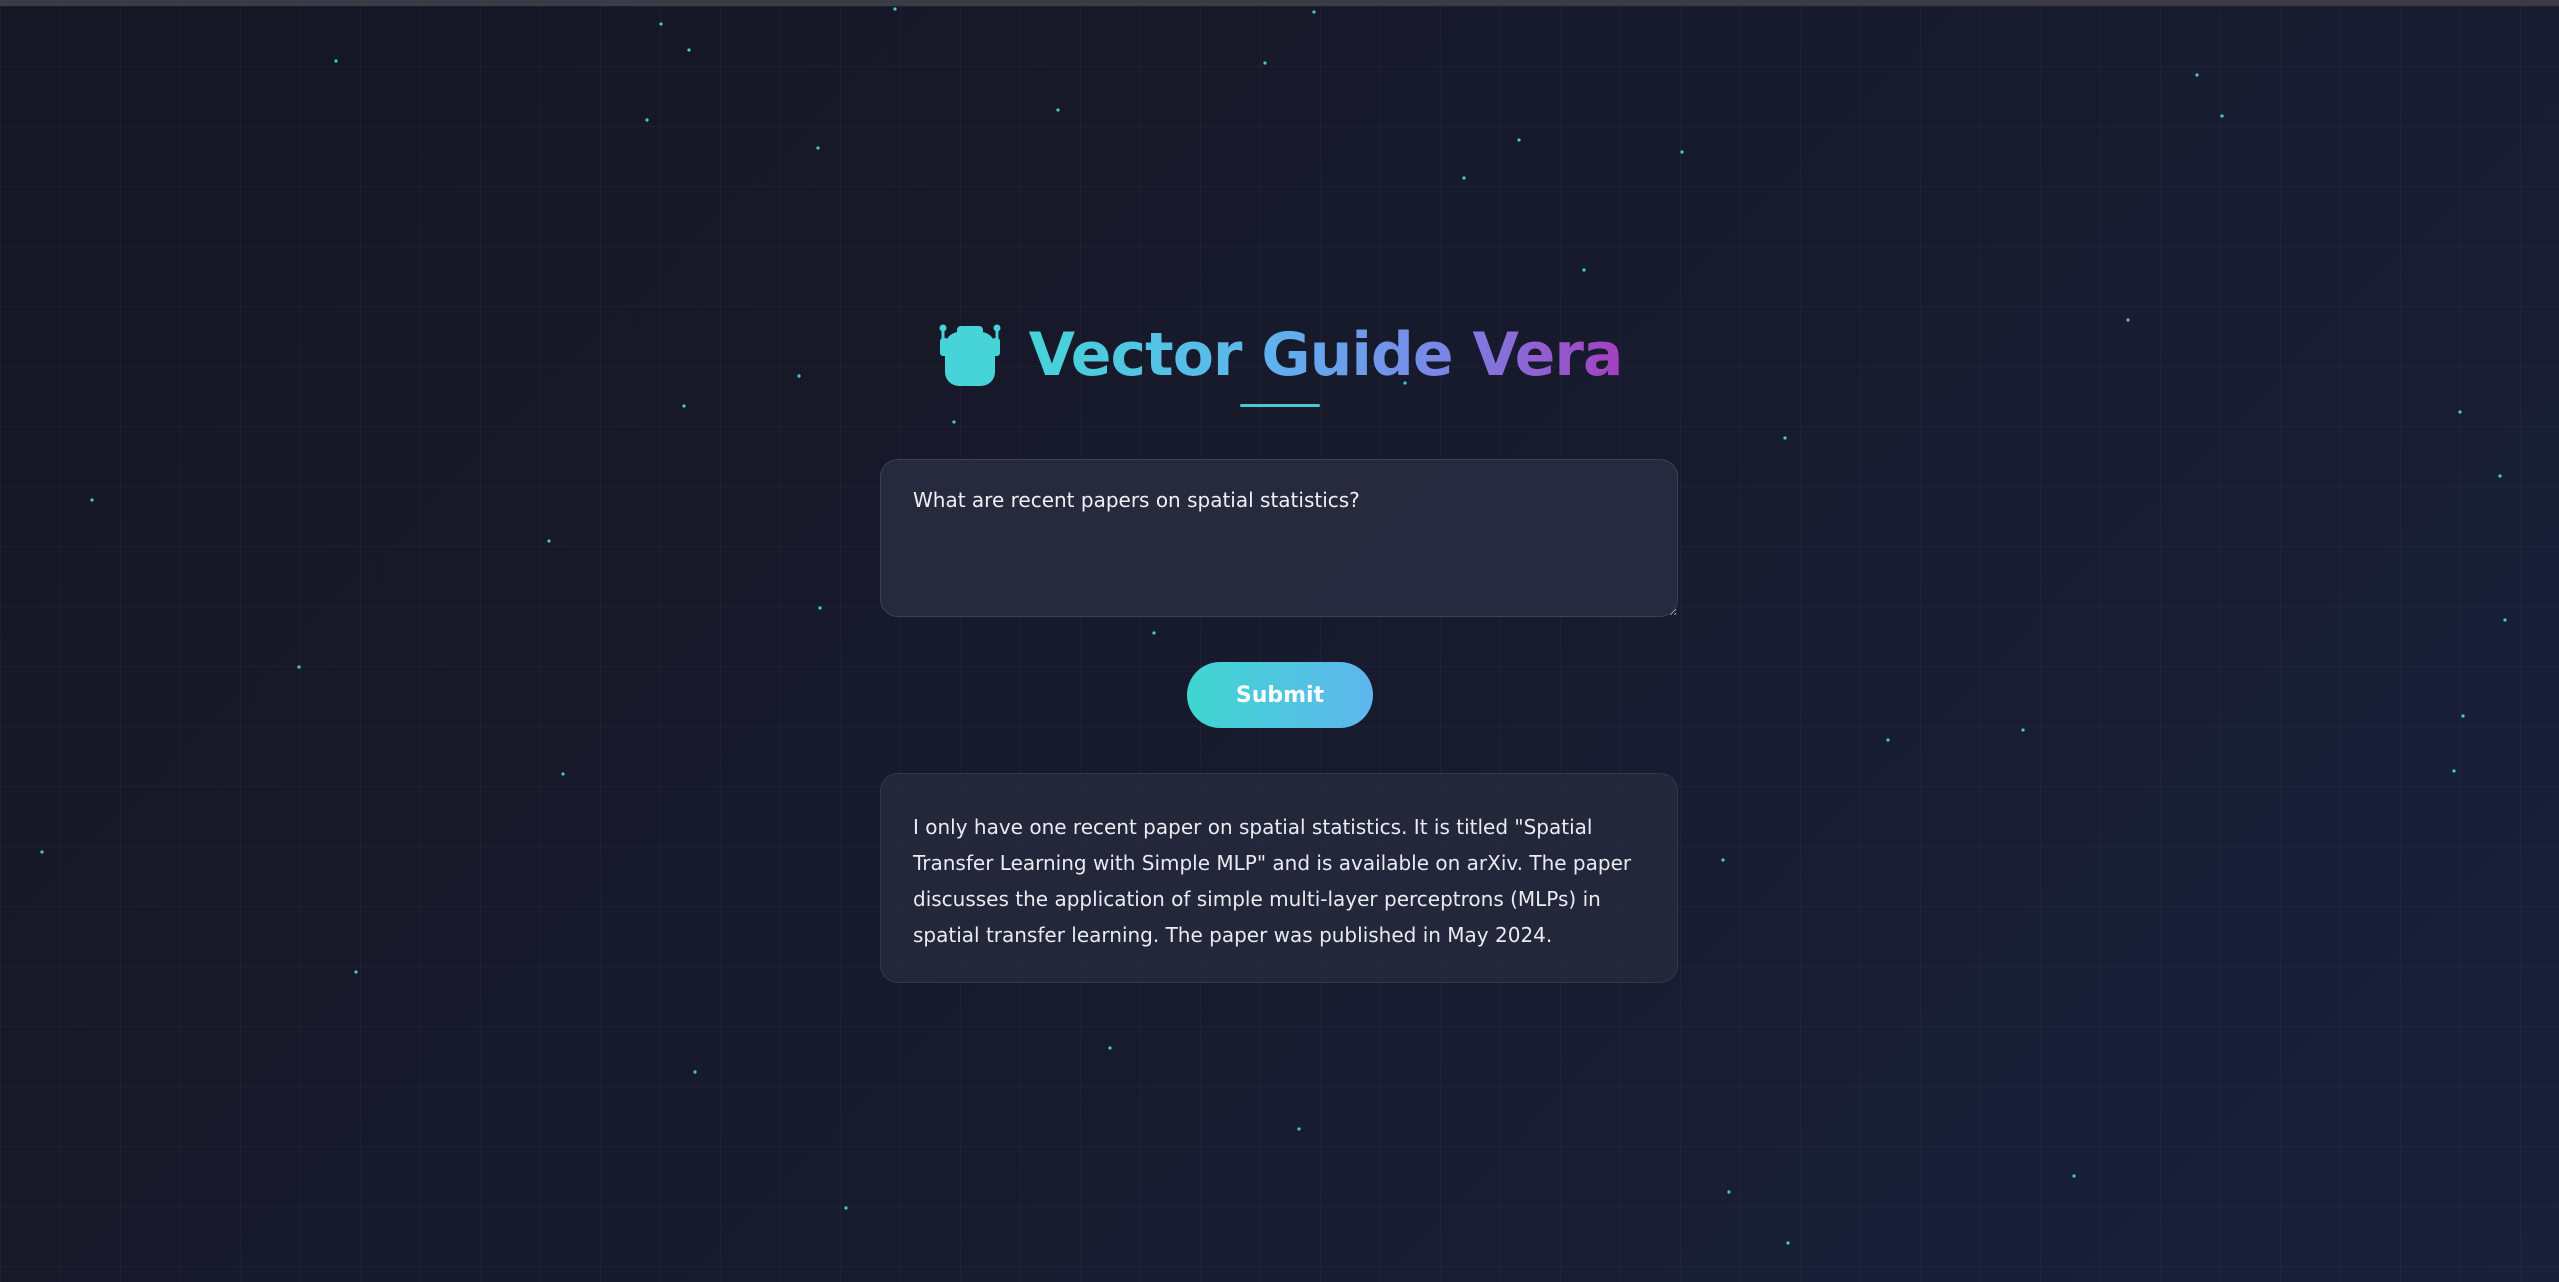 This screenshot has width=2559, height=1282. What do you see at coordinates (1326, 355) in the screenshot?
I see `app-title: Vector Guide Vera` at bounding box center [1326, 355].